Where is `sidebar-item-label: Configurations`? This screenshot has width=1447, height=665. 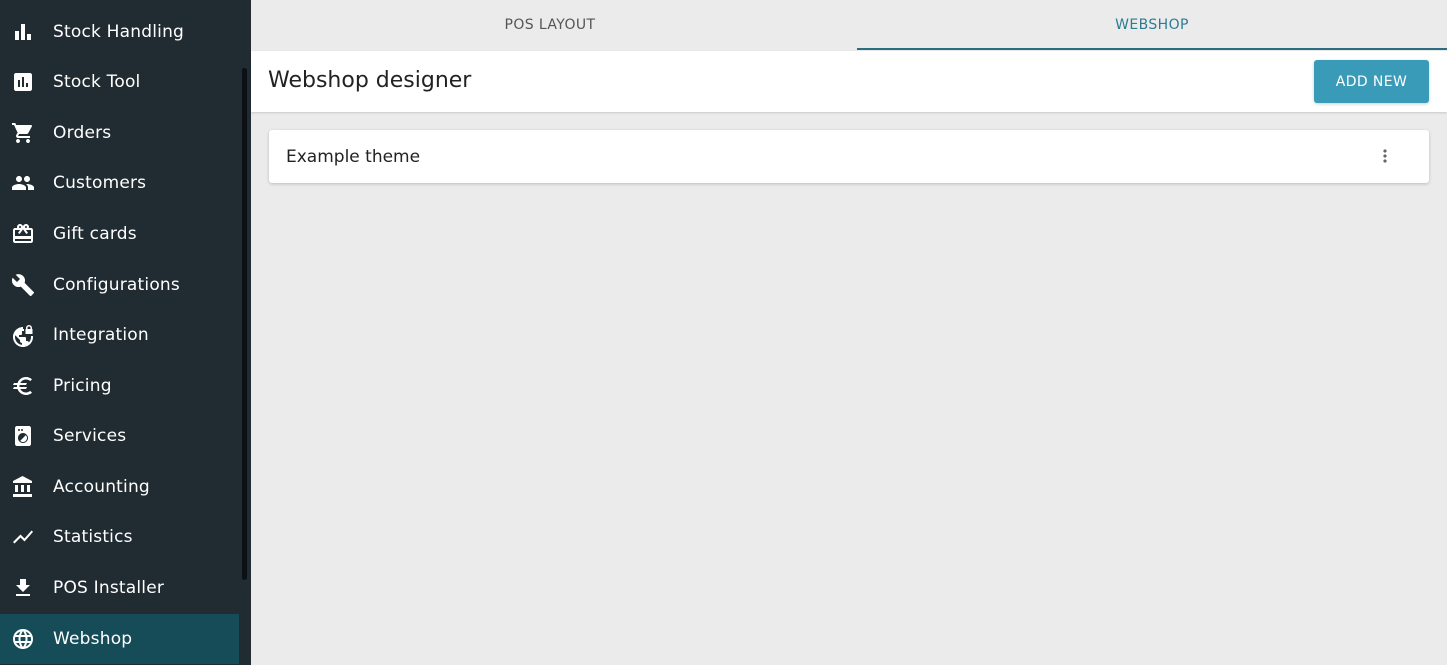 sidebar-item-label: Configurations is located at coordinates (116, 285).